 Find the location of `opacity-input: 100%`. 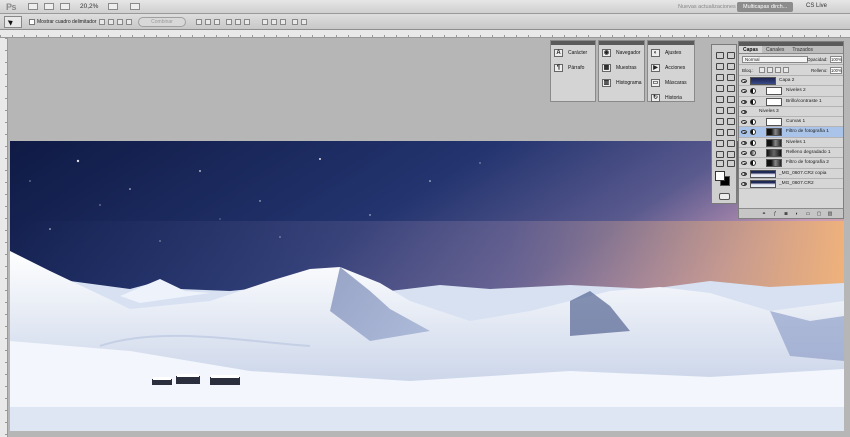

opacity-input: 100% is located at coordinates (836, 59).